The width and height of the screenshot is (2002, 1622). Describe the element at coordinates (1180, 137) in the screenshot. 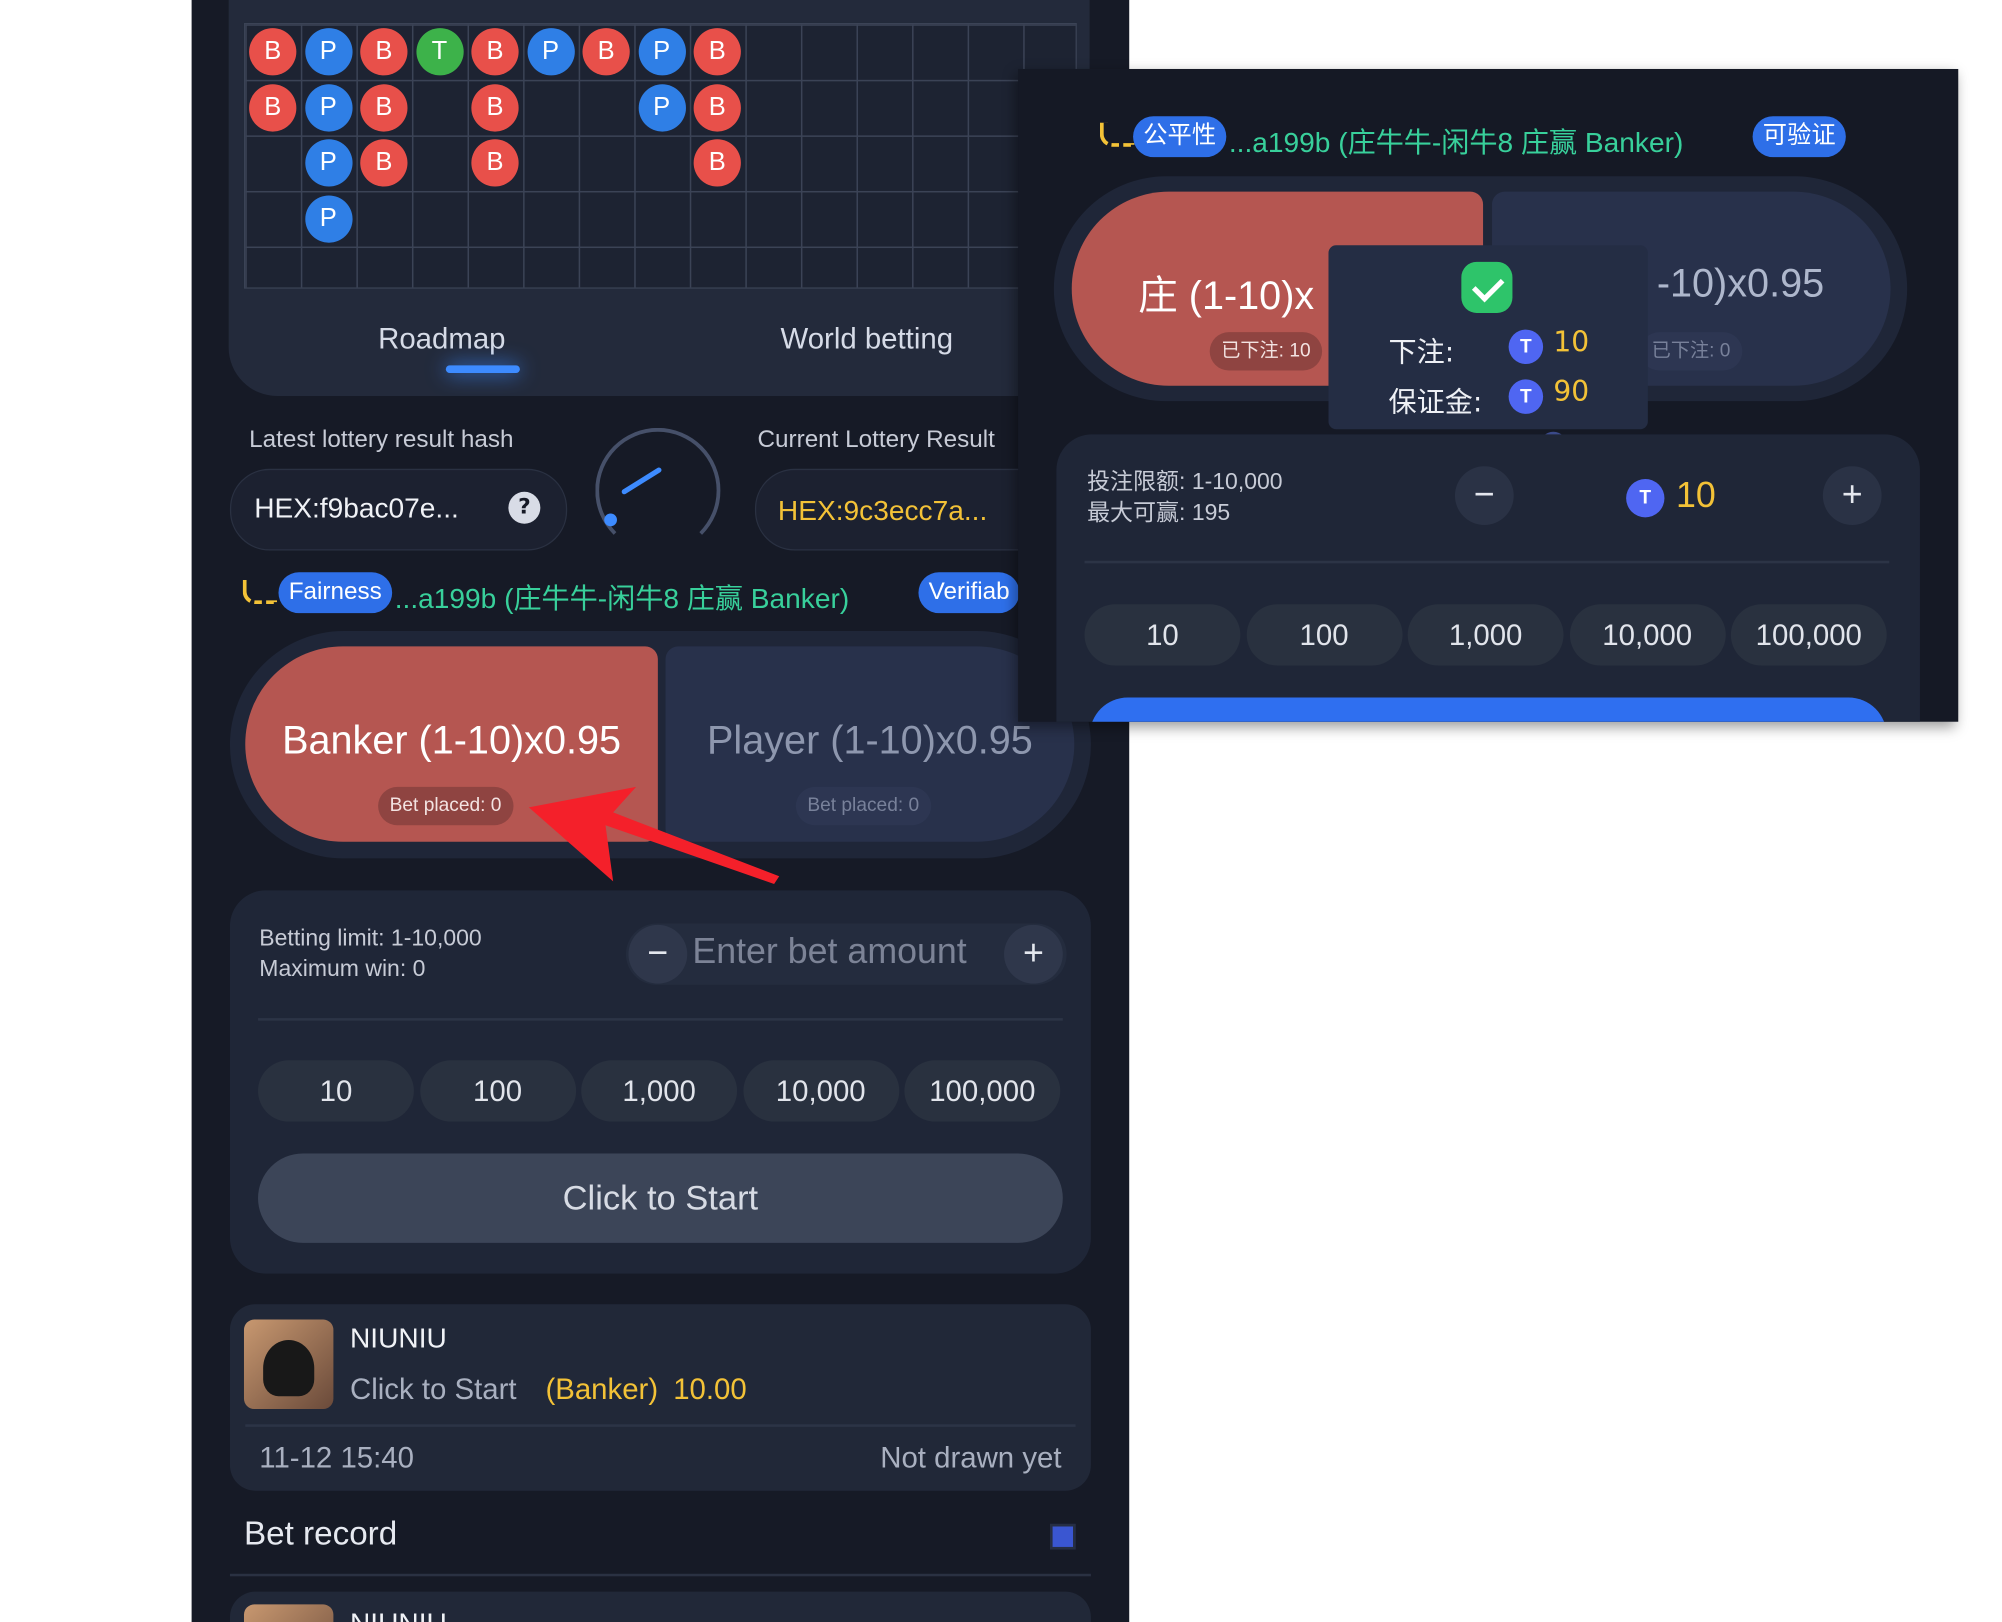

I see `overlay-fairness-pill: 公平性` at that location.